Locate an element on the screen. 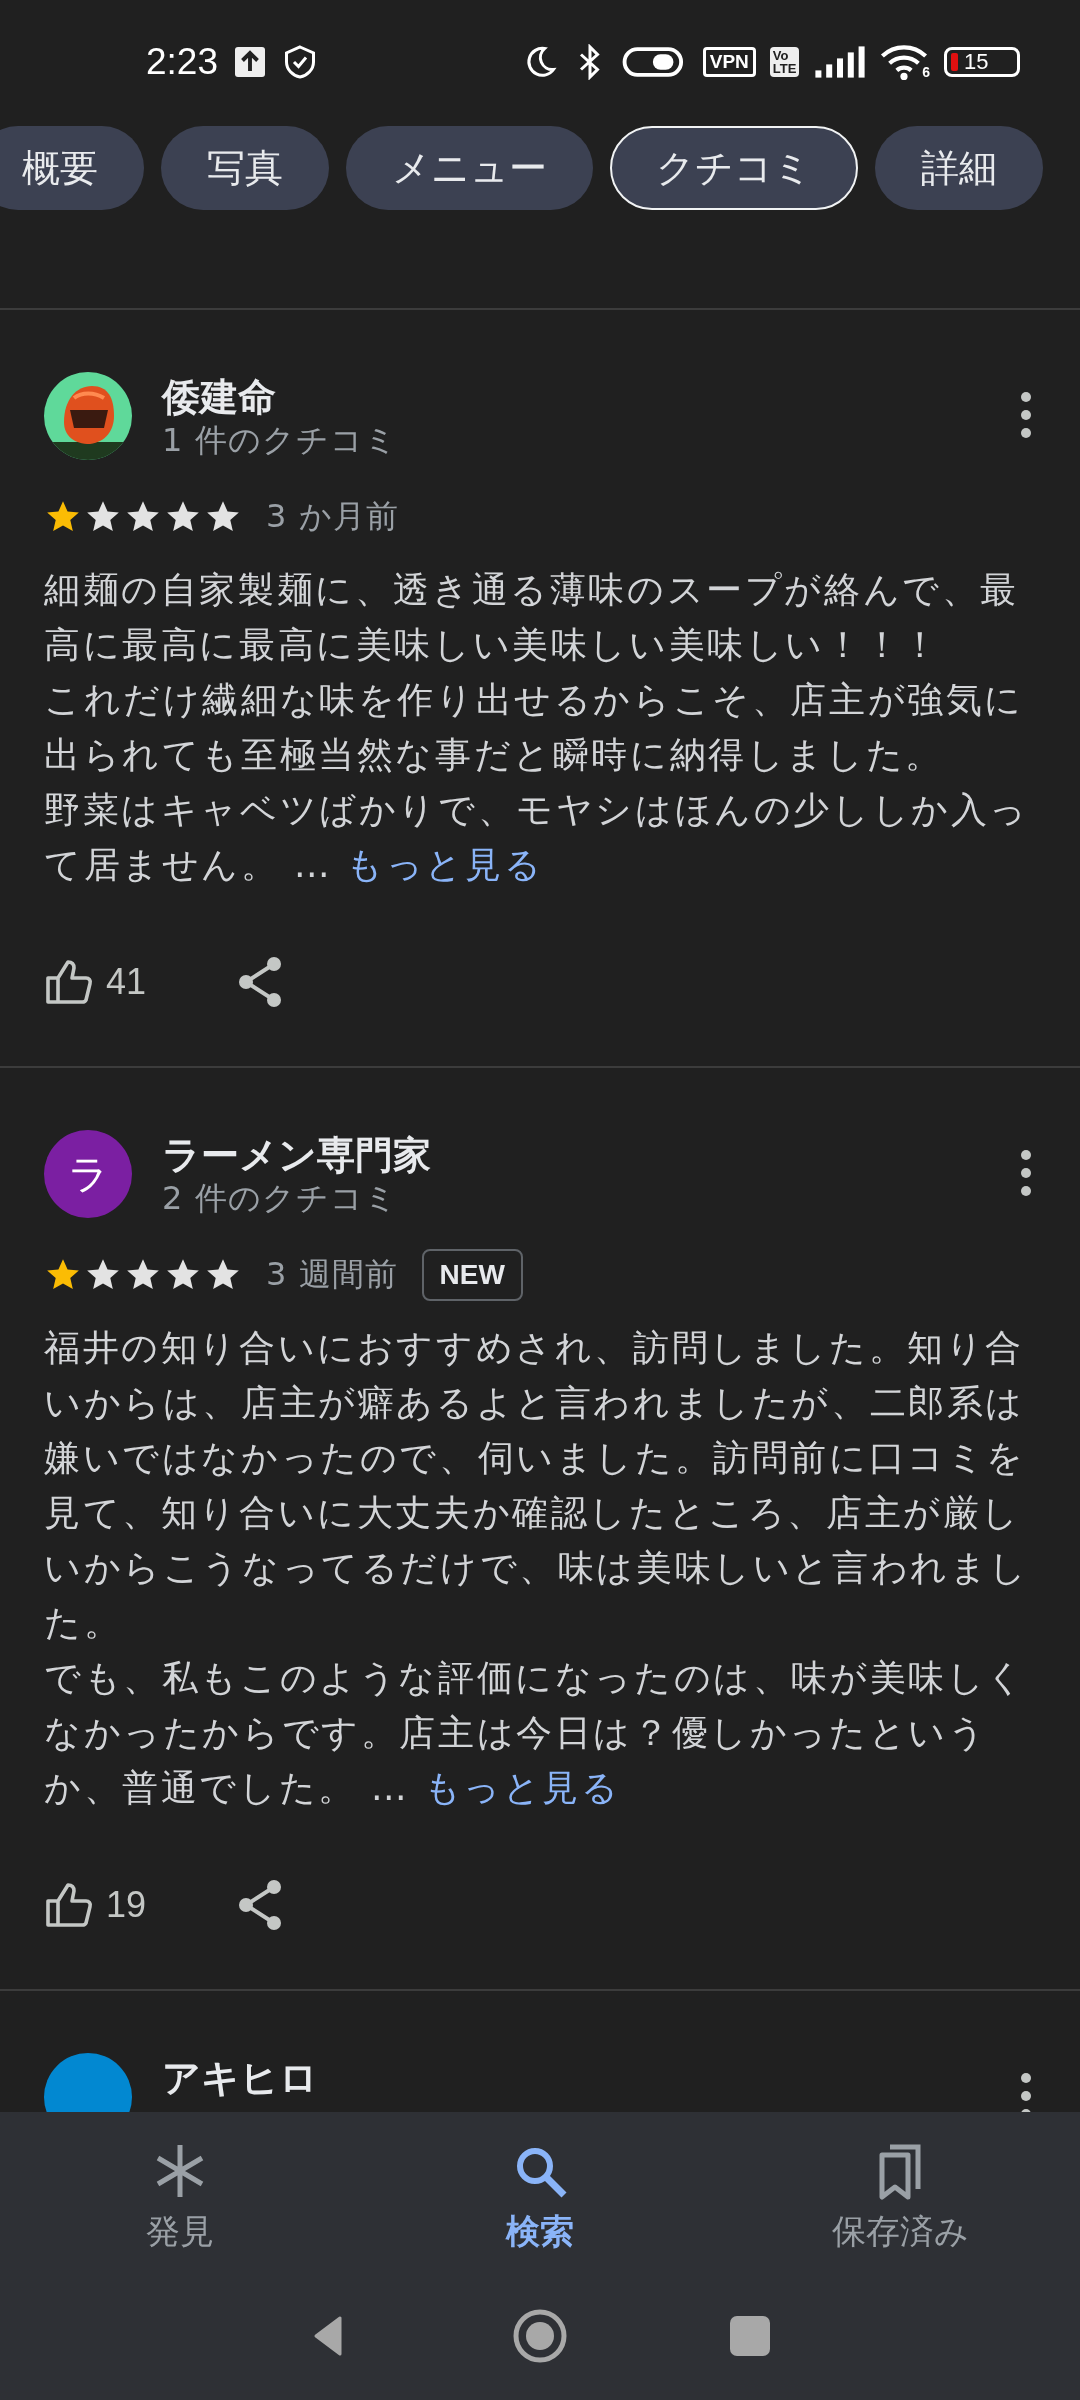  battery-indicator: 15 is located at coordinates (982, 62).